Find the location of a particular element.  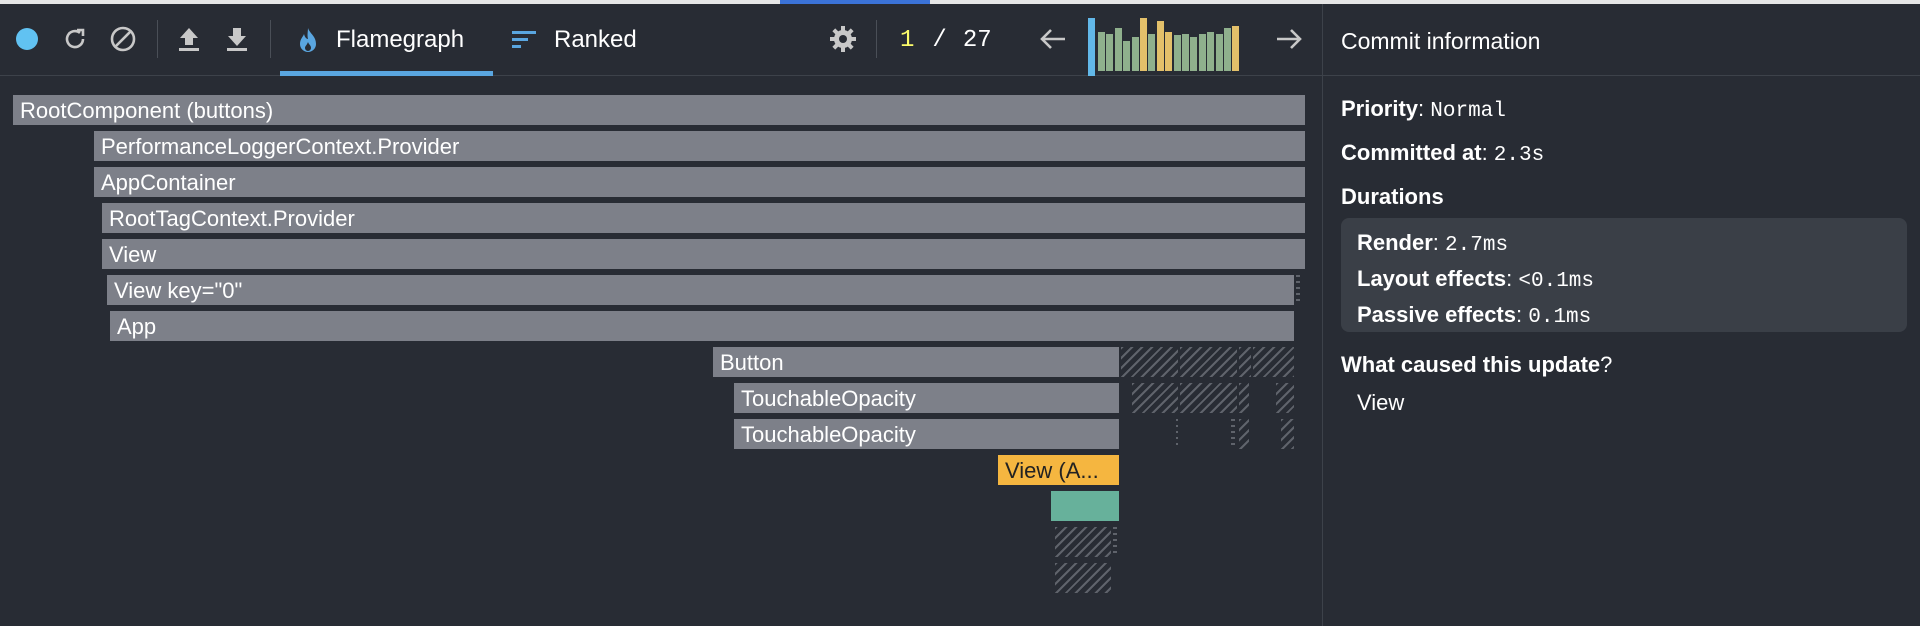

committed-row: Committed at: 2.3s is located at coordinates (1443, 153).